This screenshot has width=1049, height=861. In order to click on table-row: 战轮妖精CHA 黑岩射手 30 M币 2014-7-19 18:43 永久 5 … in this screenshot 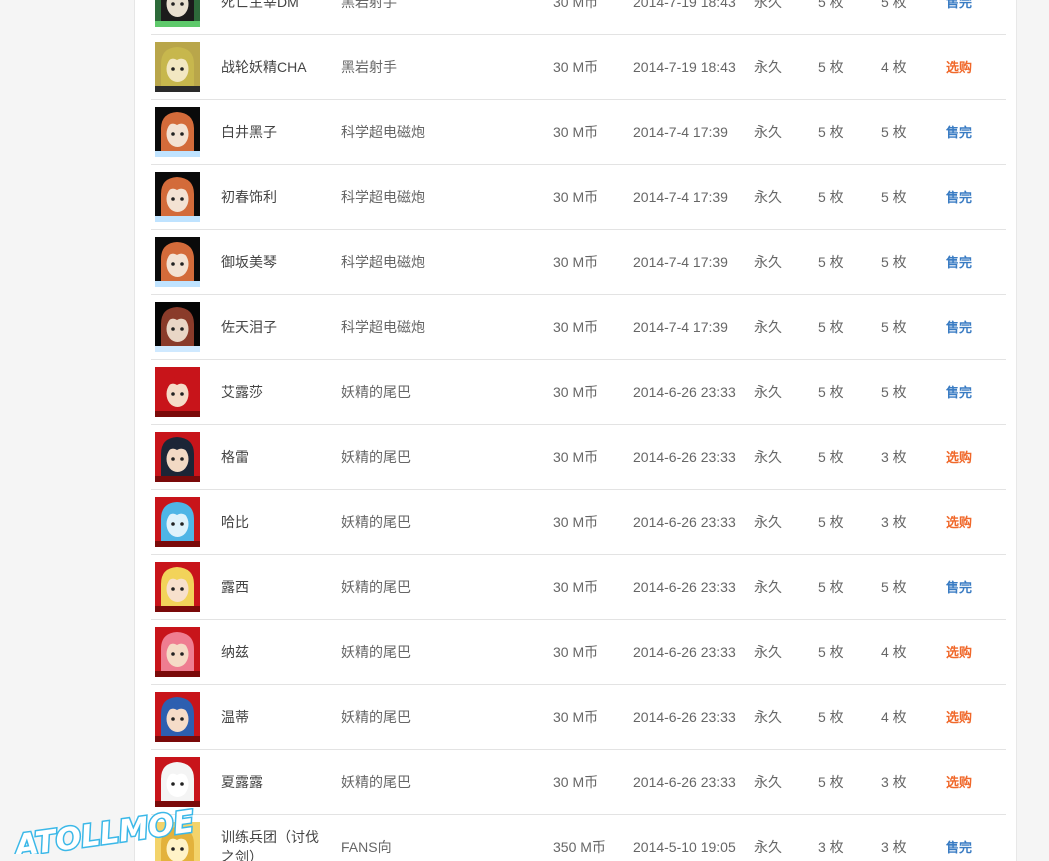, I will do `click(578, 67)`.